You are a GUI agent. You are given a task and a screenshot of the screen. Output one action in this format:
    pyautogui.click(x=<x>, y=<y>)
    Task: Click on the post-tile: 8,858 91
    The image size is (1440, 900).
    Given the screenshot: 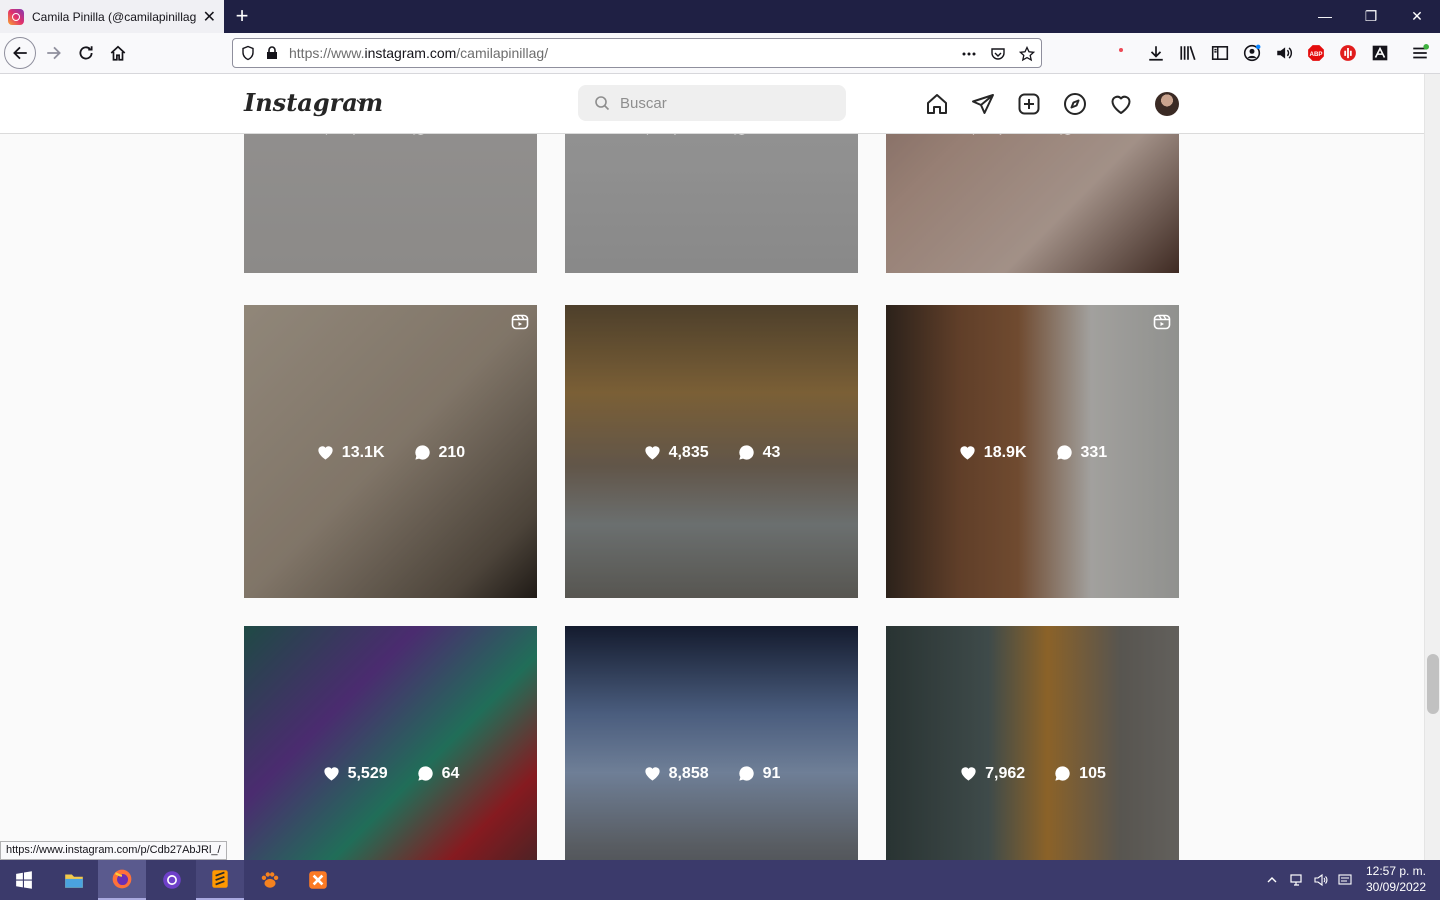 What is the action you would take?
    pyautogui.click(x=711, y=743)
    